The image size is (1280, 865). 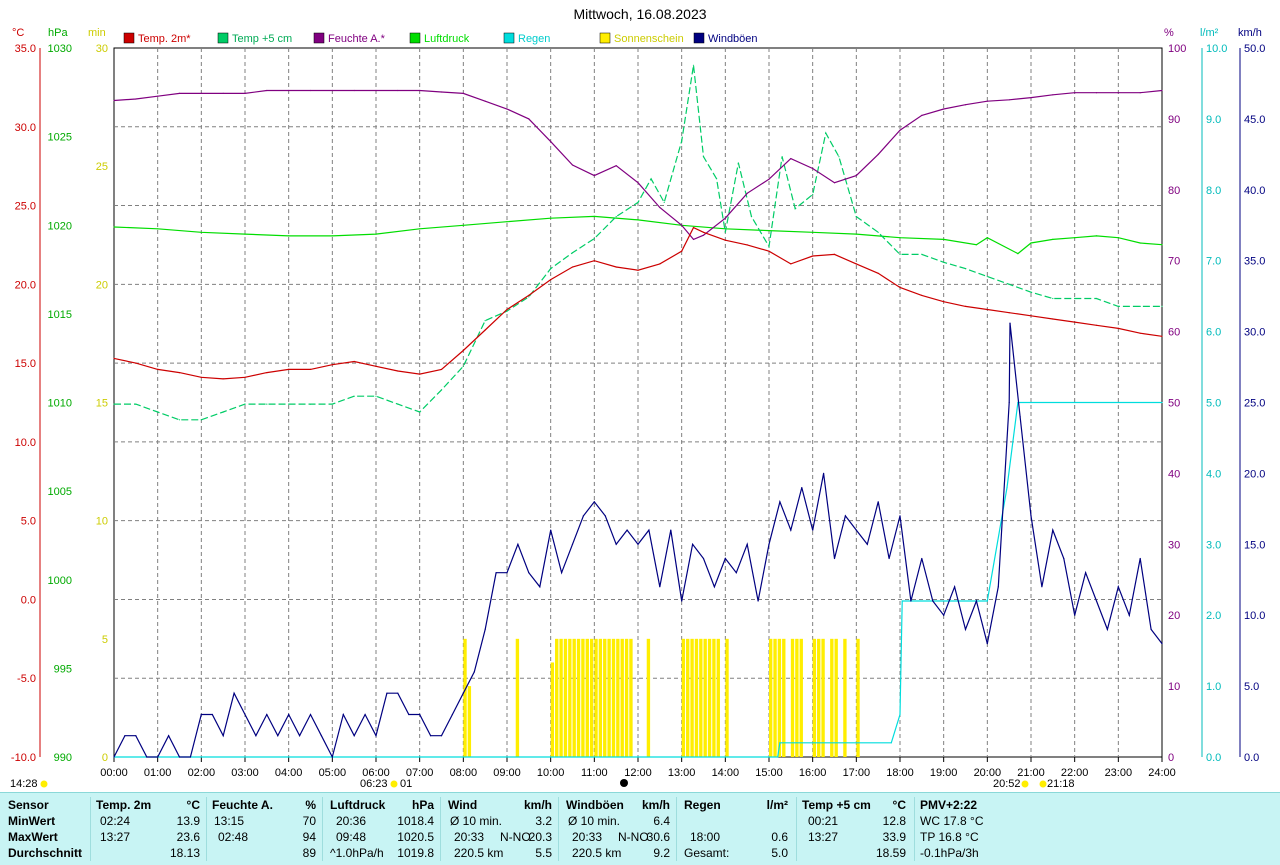 What do you see at coordinates (158, 773) in the screenshot?
I see `x-tick-label: 01:00` at bounding box center [158, 773].